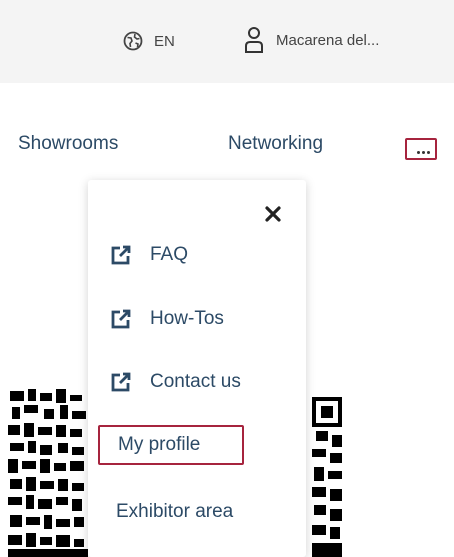 This screenshot has height=557, width=454. Describe the element at coordinates (254, 40) in the screenshot. I see `user-icon` at that location.